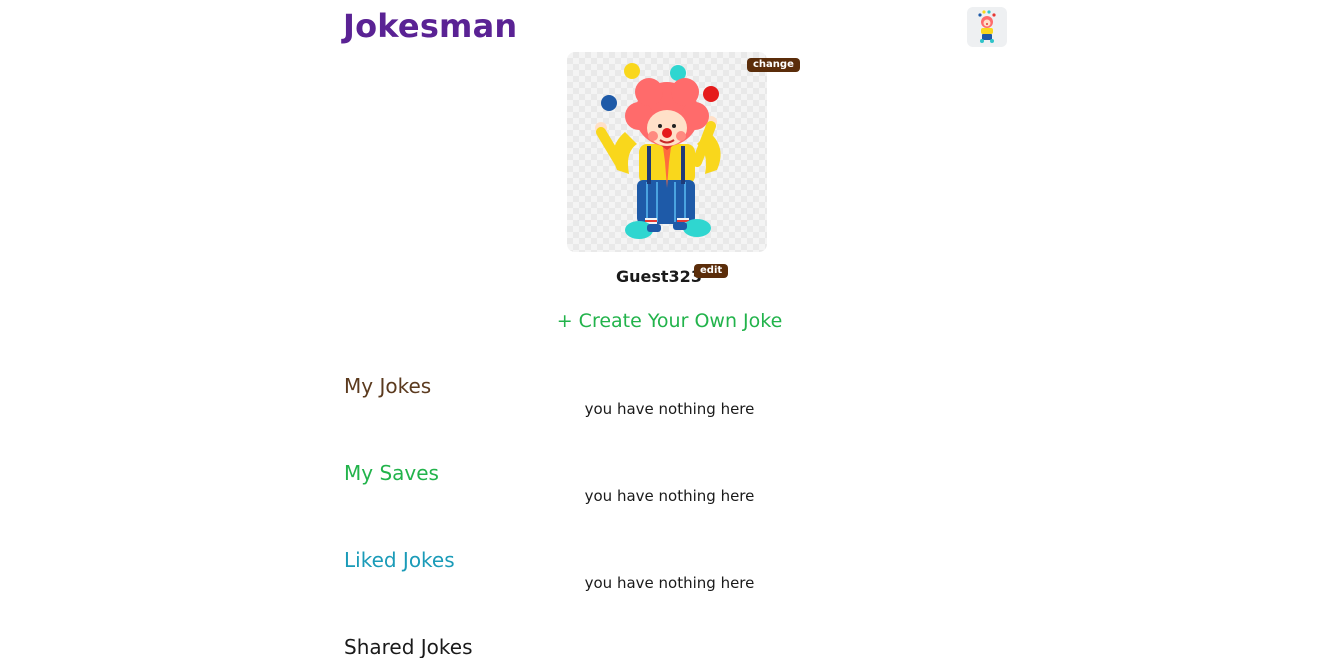 The image size is (1339, 658). I want to click on profile-picture, so click(667, 152).